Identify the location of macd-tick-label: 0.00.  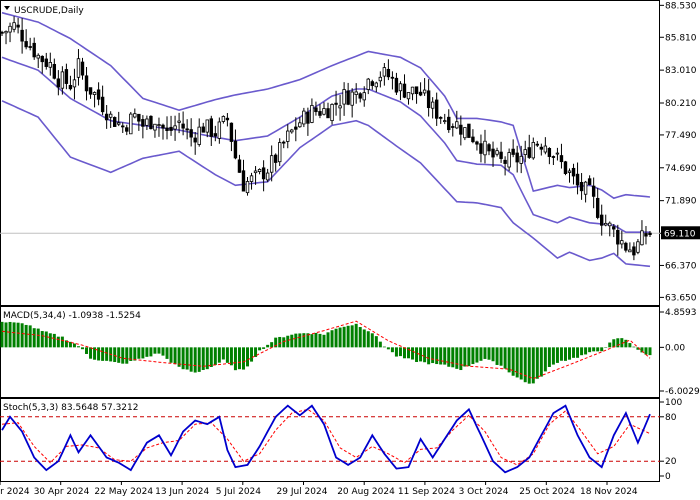
(675, 348).